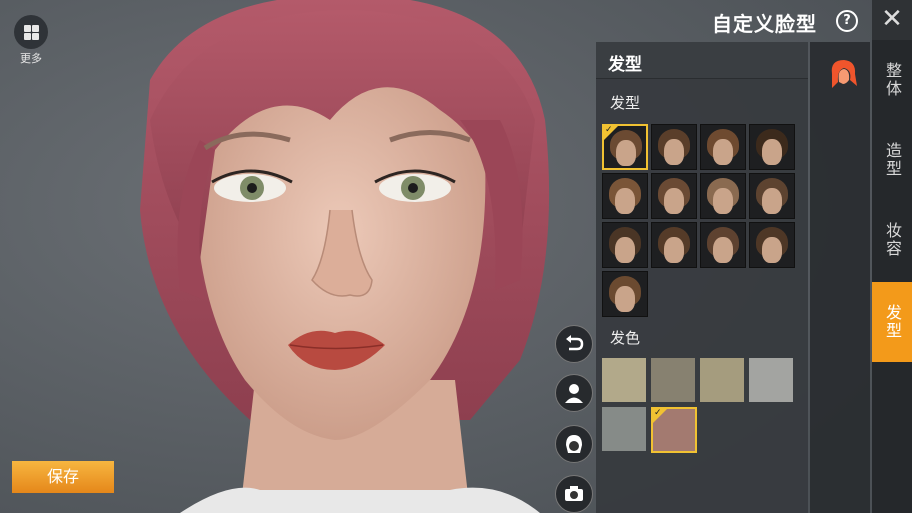 The height and width of the screenshot is (513, 912). I want to click on hairstyle-section-label: 发型, so click(625, 103).